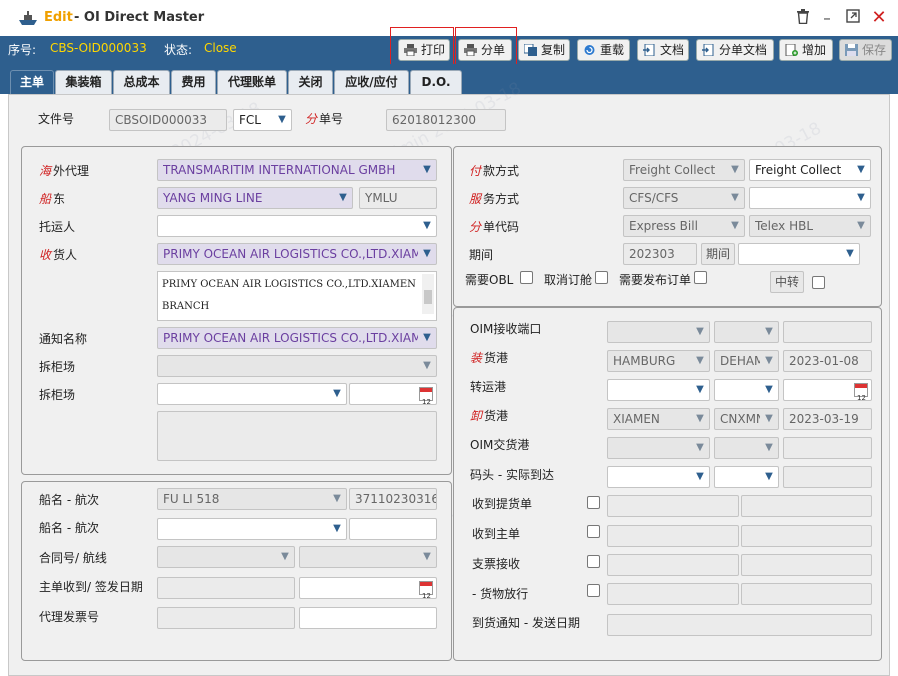 This screenshot has height=676, width=898. What do you see at coordinates (398, 198) in the screenshot?
I see `carrier-code-field: YMLU` at bounding box center [398, 198].